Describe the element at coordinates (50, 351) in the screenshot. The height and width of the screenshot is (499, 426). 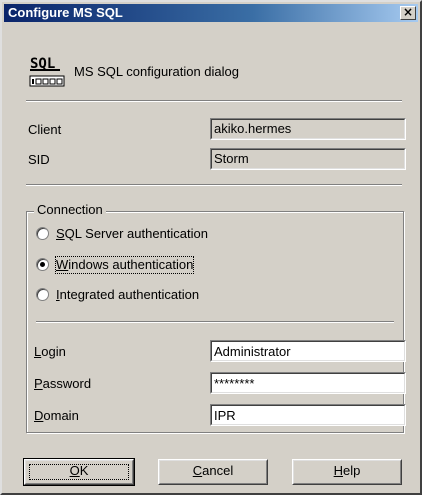
I see `login-label: Login` at that location.